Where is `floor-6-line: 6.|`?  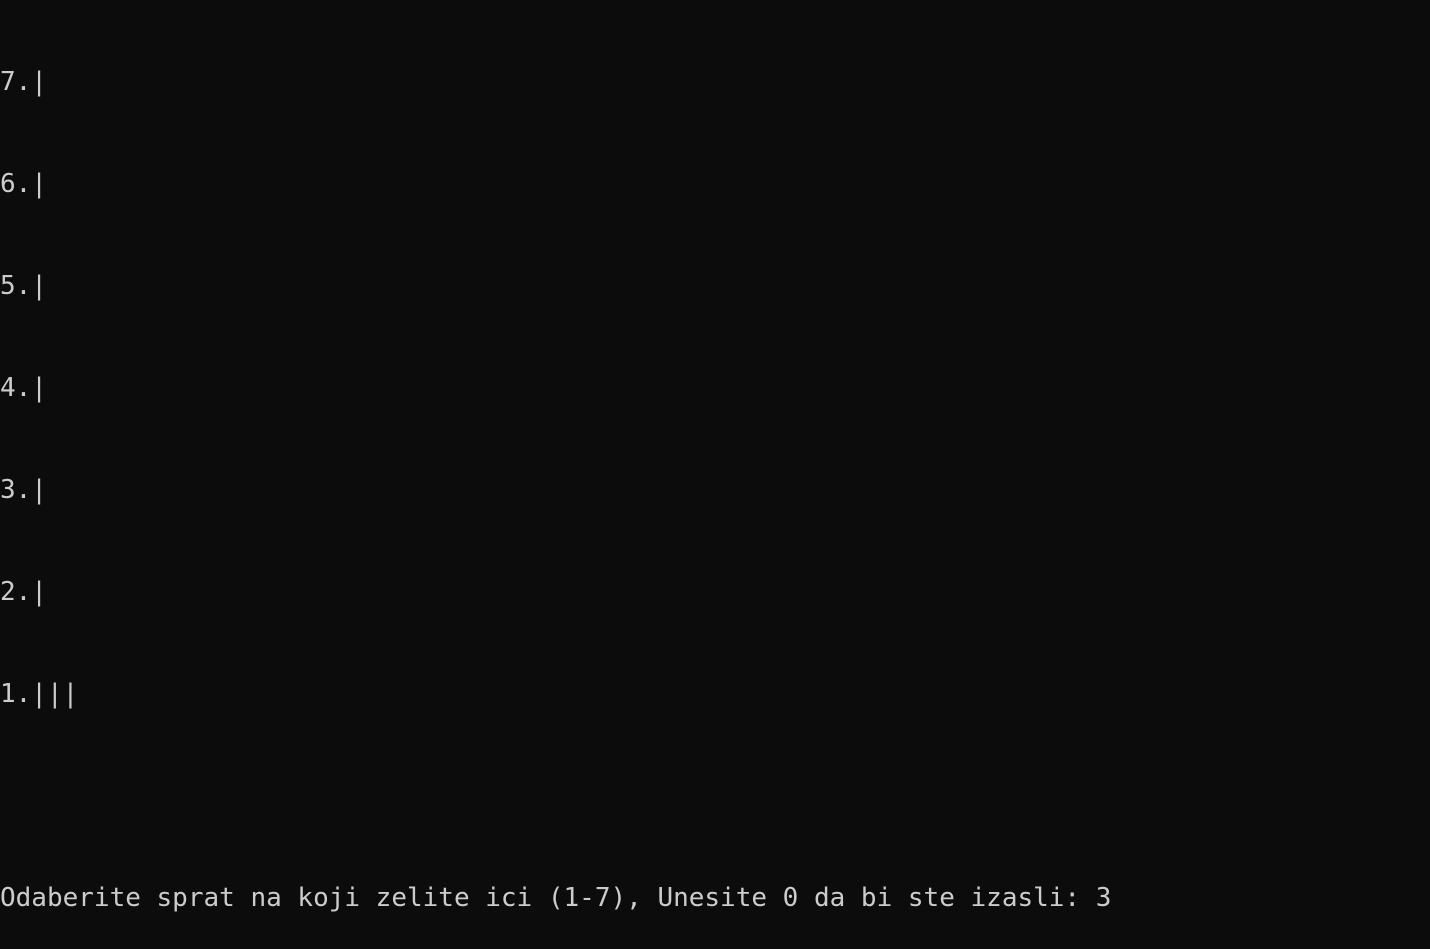 floor-6-line: 6.| is located at coordinates (23, 184).